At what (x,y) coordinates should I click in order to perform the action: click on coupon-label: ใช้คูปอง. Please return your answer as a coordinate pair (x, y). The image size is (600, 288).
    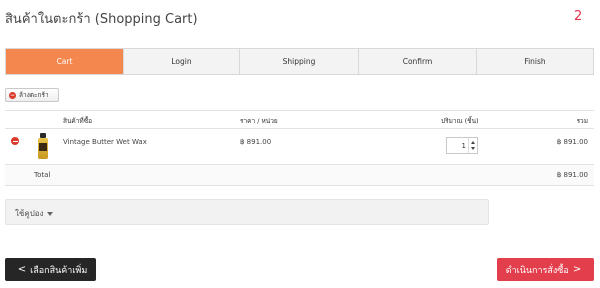
    Looking at the image, I should click on (29, 213).